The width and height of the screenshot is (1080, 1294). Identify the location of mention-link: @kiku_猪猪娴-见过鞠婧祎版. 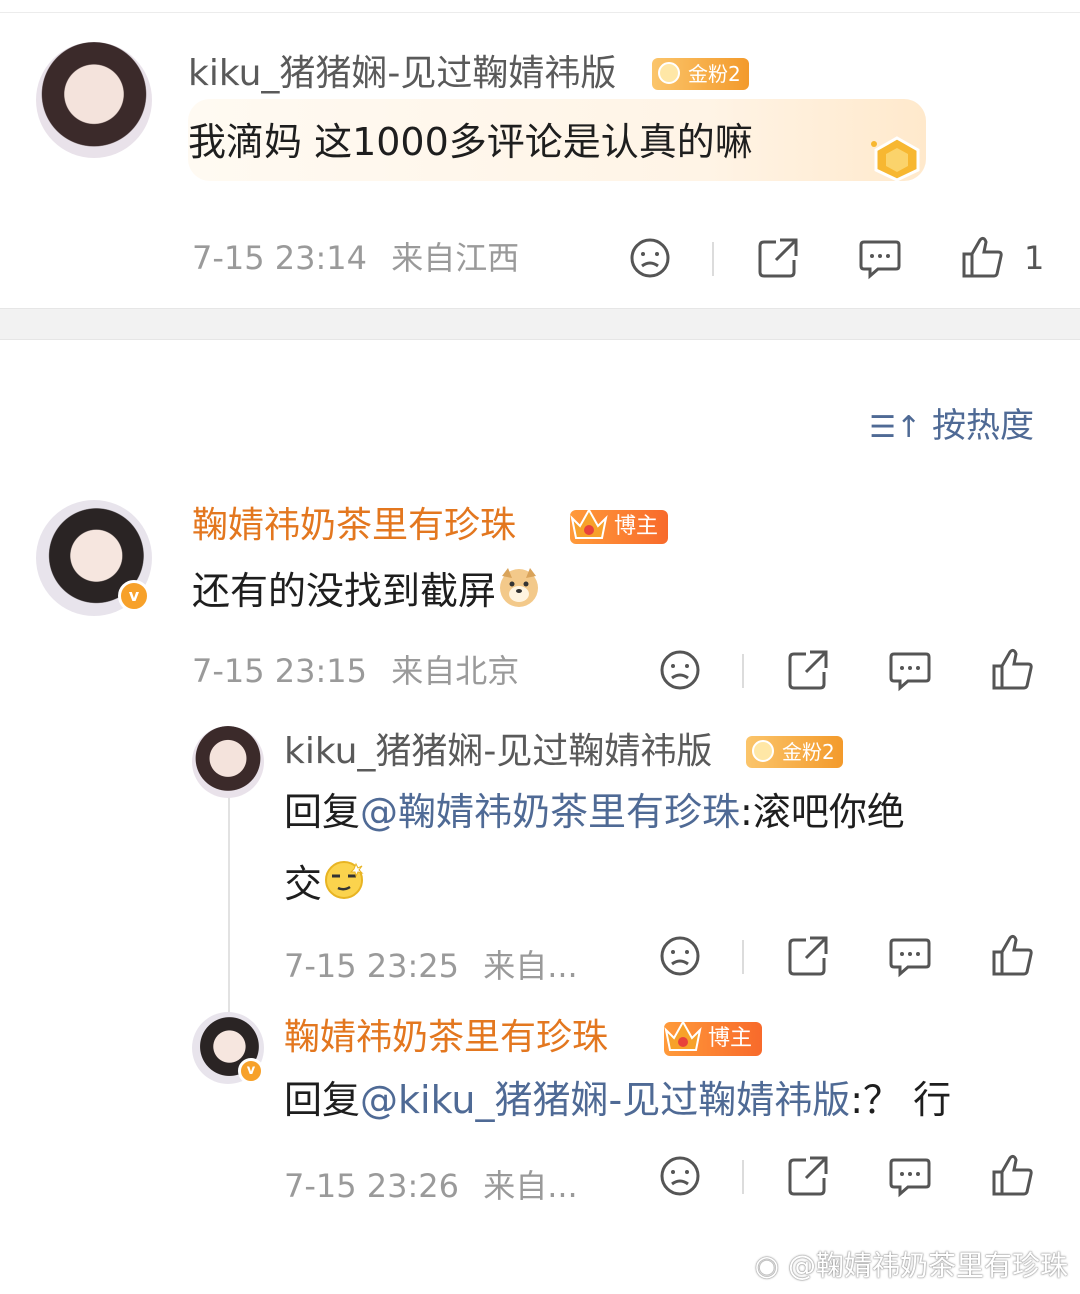
(605, 1100).